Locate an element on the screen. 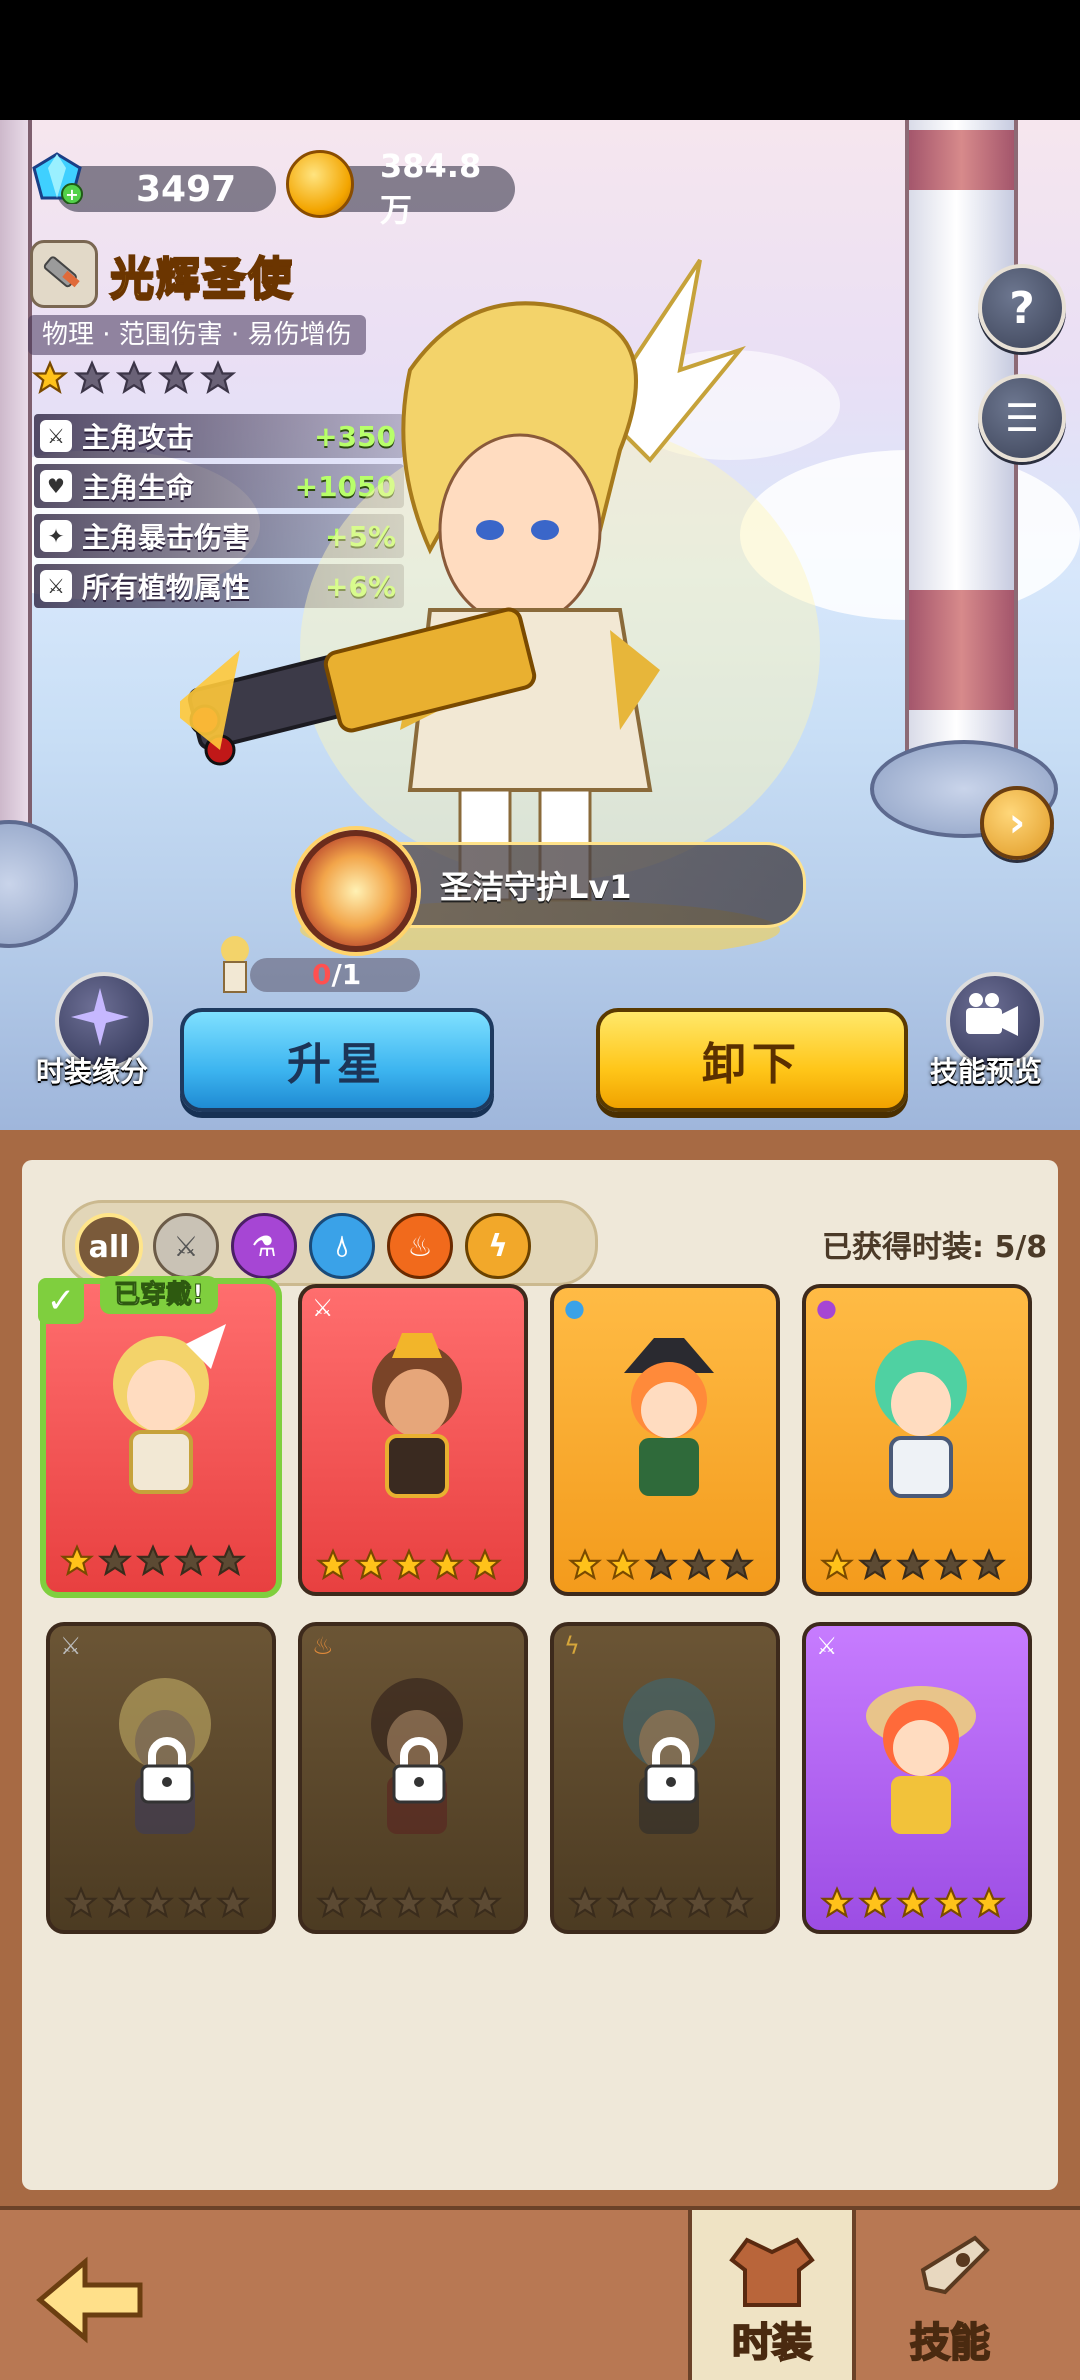 The height and width of the screenshot is (2380, 1080). filter-sword: ⚔ is located at coordinates (186, 1246).